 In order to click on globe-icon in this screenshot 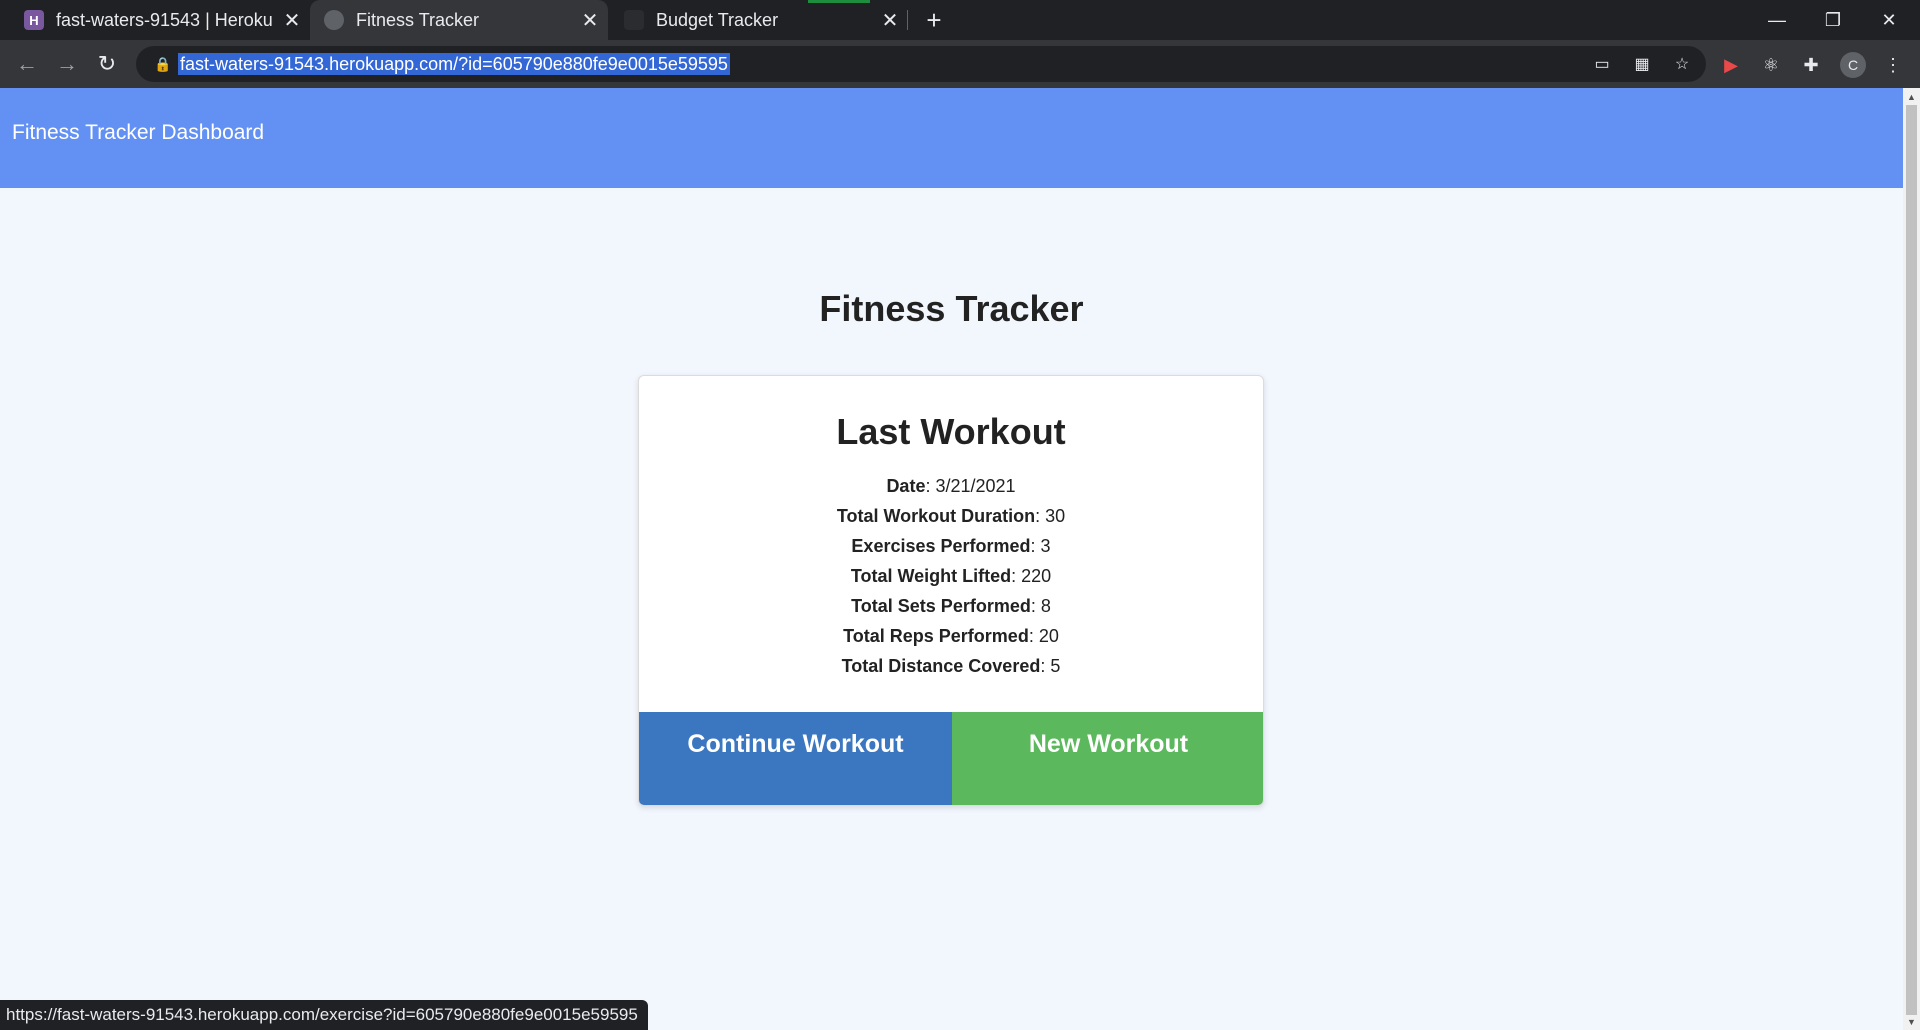, I will do `click(334, 20)`.